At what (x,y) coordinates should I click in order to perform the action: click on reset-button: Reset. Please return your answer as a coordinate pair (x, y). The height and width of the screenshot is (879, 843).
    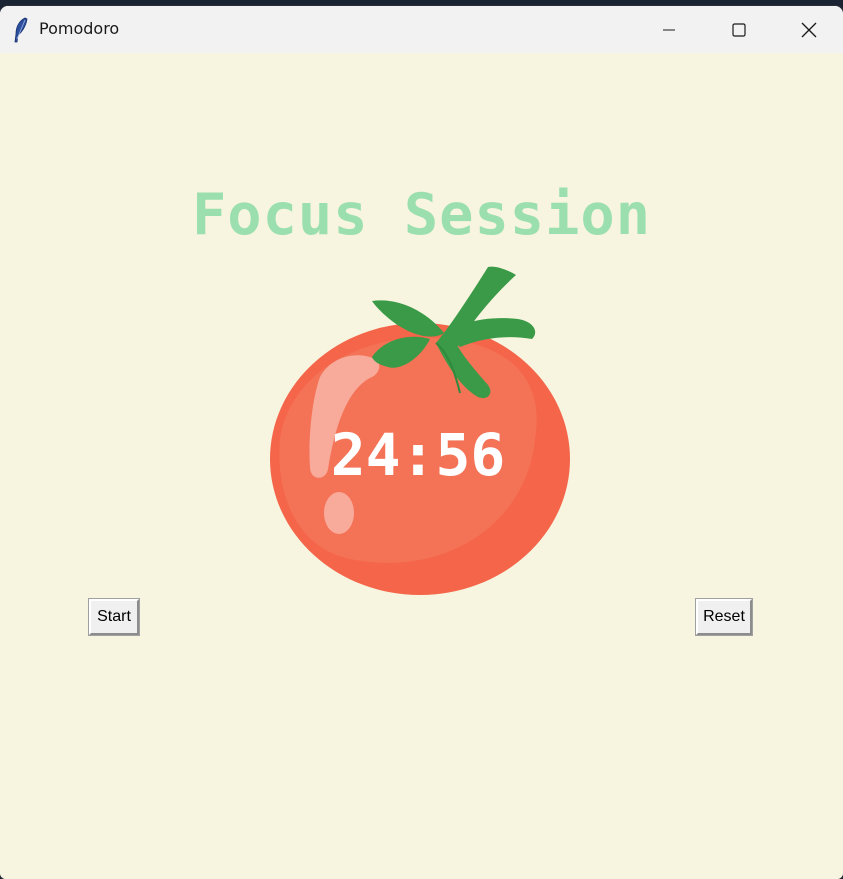
    Looking at the image, I should click on (724, 617).